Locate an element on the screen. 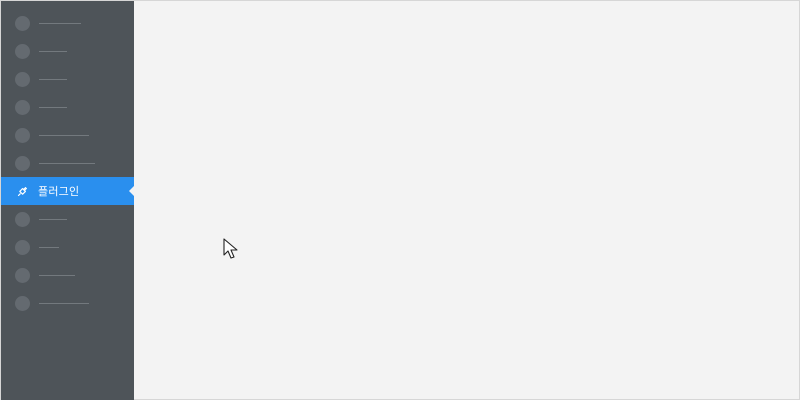  plugin-icon is located at coordinates (22, 191).